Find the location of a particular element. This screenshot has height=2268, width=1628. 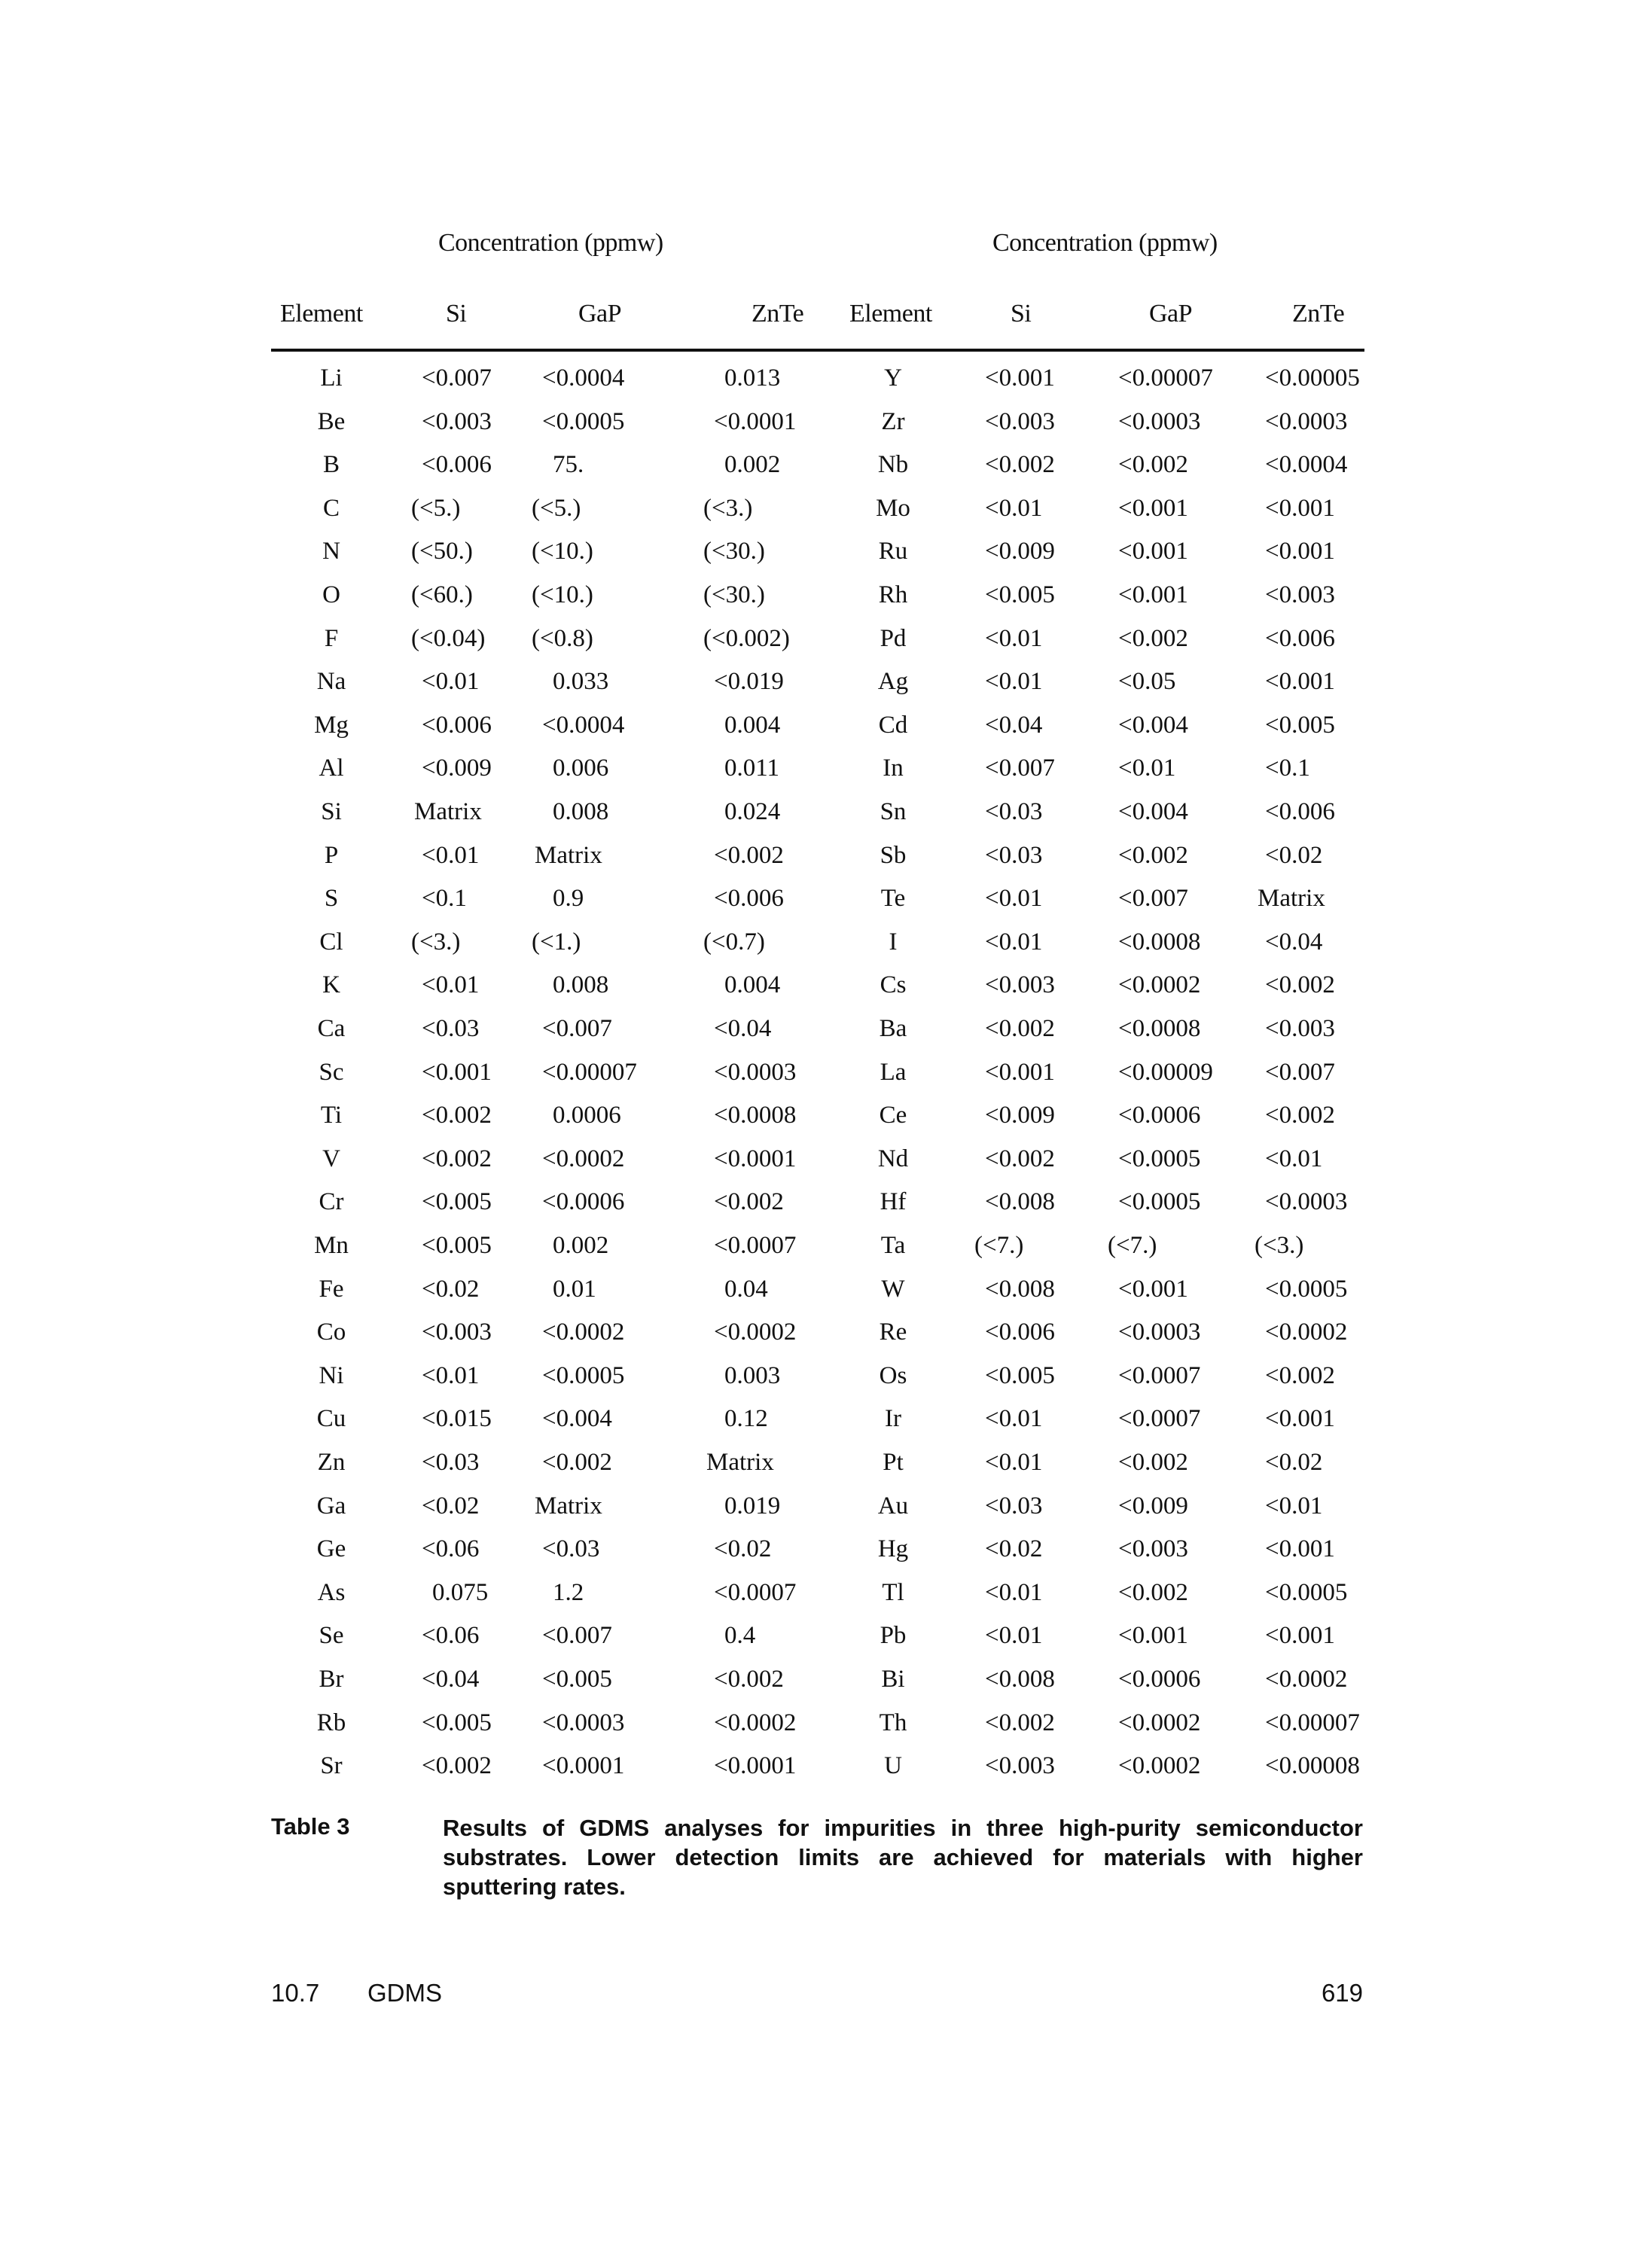

element-symbol: Rb is located at coordinates (331, 1722).